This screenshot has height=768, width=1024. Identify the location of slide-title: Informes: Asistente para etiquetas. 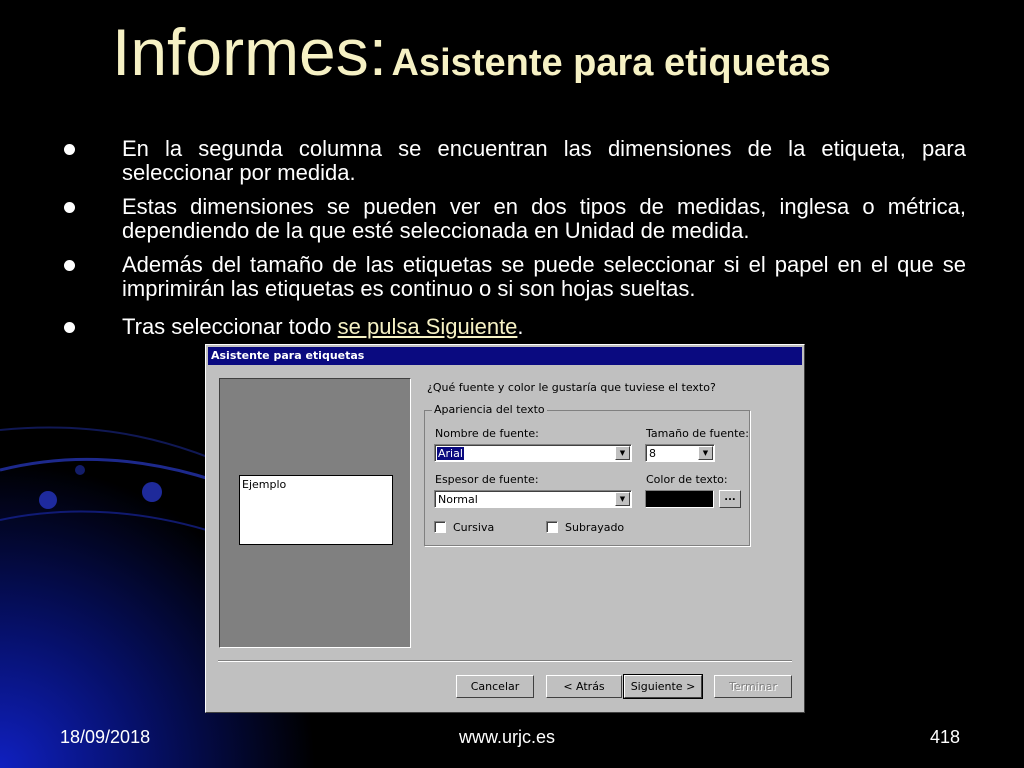
(471, 52).